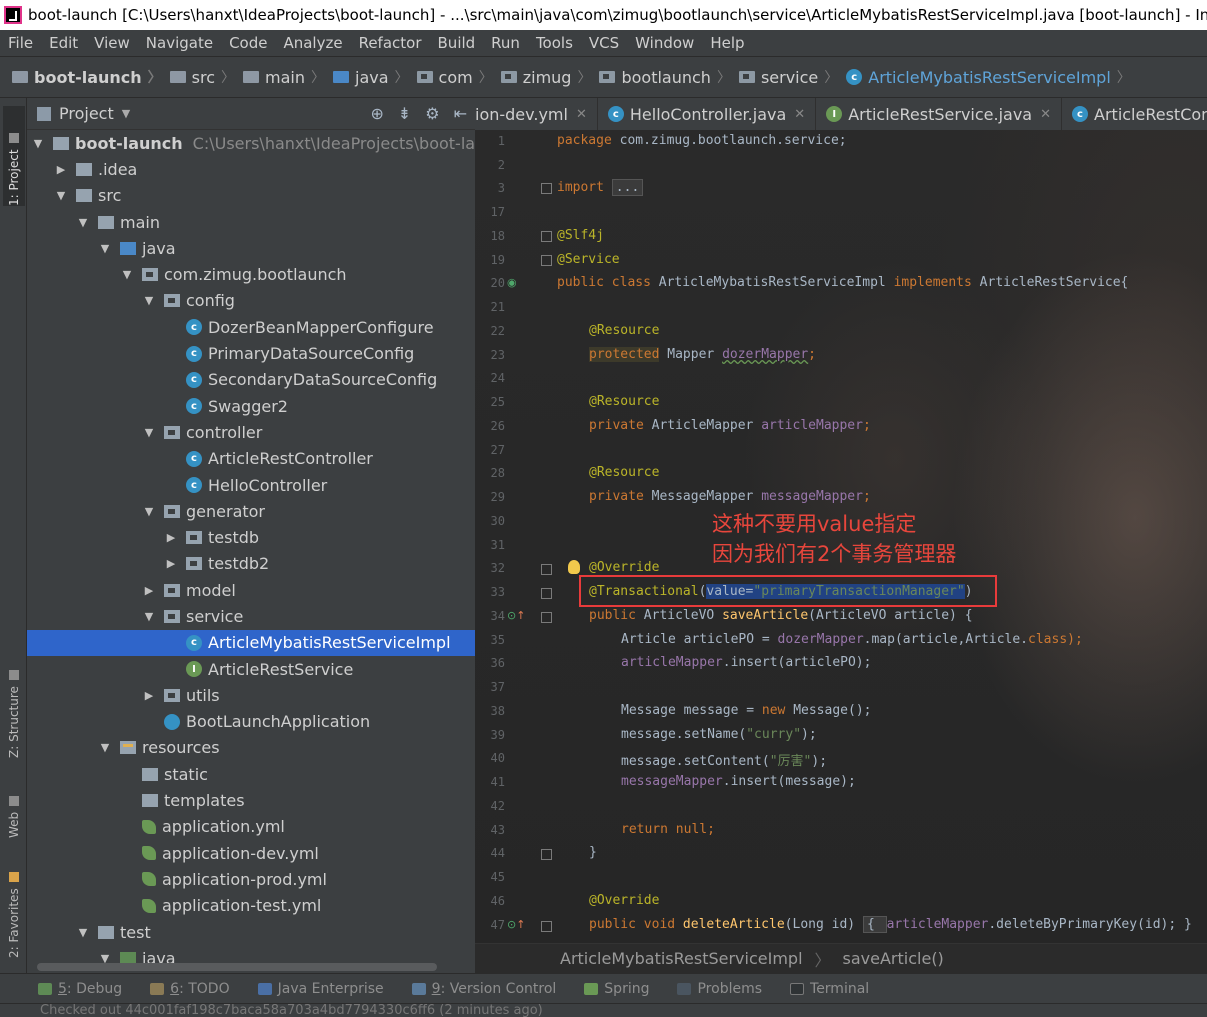 Image resolution: width=1207 pixels, height=1017 pixels. What do you see at coordinates (251, 906) in the screenshot?
I see `tree-item-yml: application-test.yml` at bounding box center [251, 906].